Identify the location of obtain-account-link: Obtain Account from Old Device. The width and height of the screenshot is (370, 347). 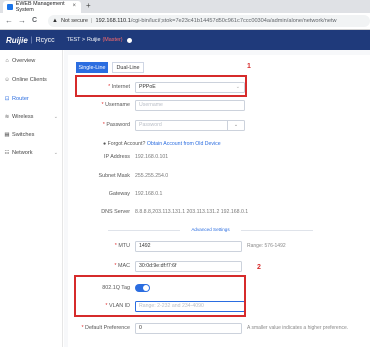
(184, 144).